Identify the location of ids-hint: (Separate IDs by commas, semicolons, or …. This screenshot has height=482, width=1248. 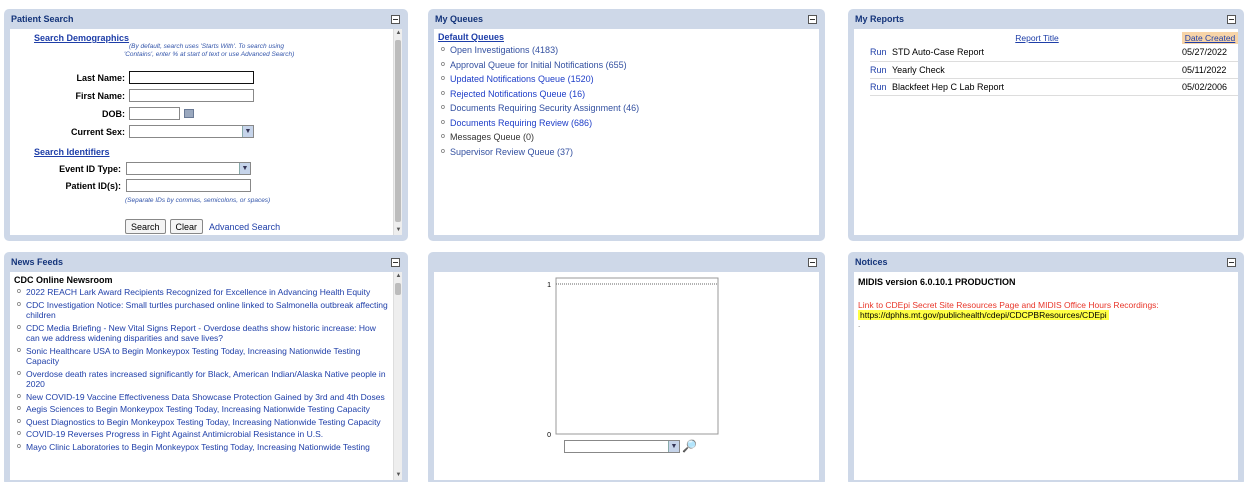
(198, 200).